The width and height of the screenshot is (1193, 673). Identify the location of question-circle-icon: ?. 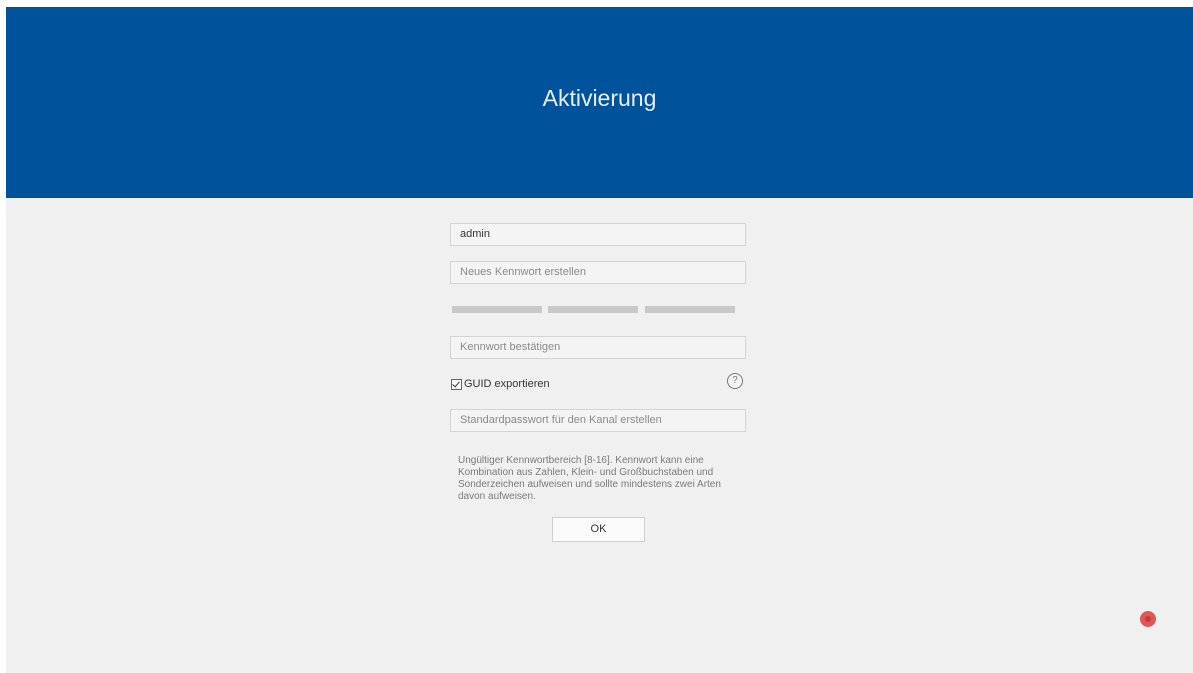
(735, 381).